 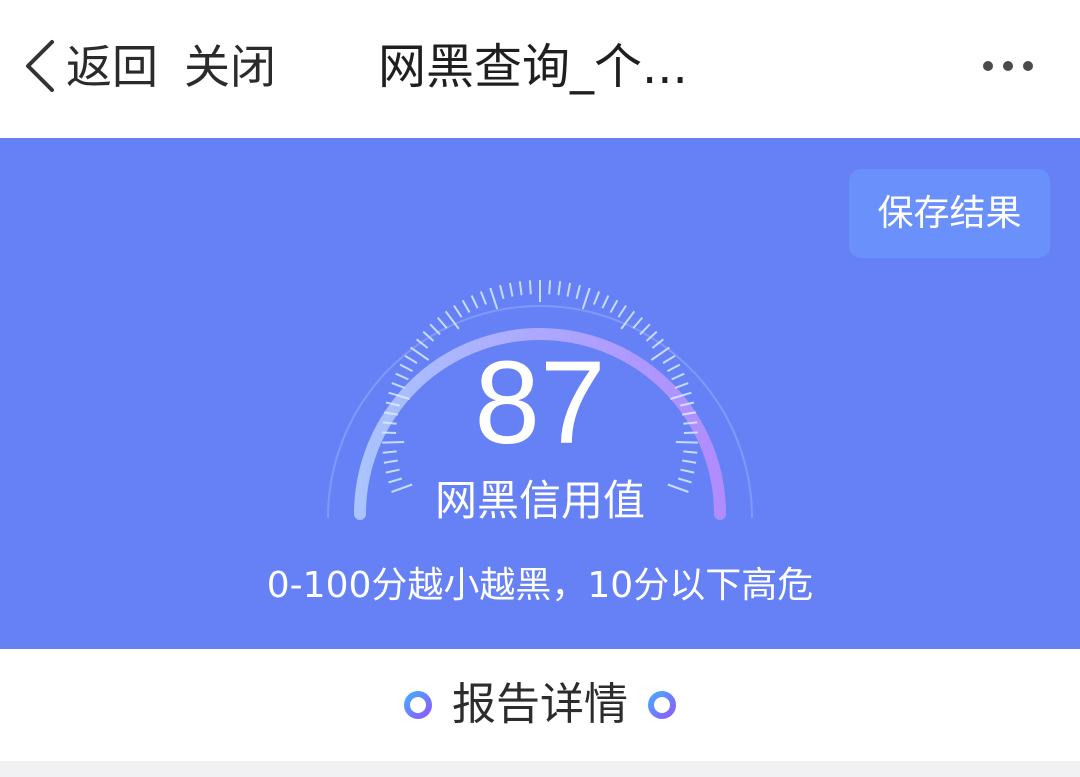 I want to click on score-value: 87, so click(x=540, y=403).